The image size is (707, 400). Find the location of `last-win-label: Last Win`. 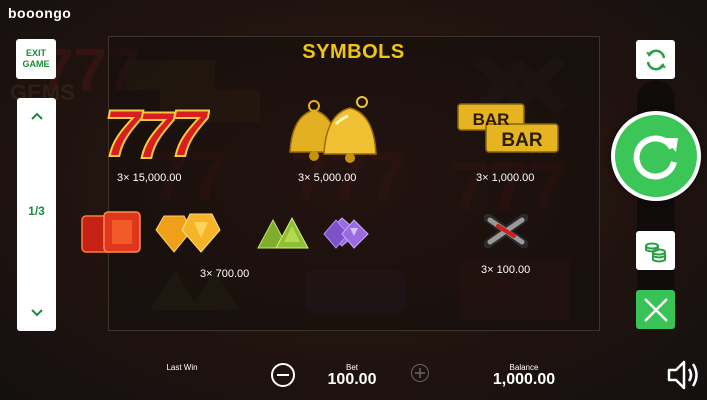

last-win-label: Last Win is located at coordinates (182, 367).